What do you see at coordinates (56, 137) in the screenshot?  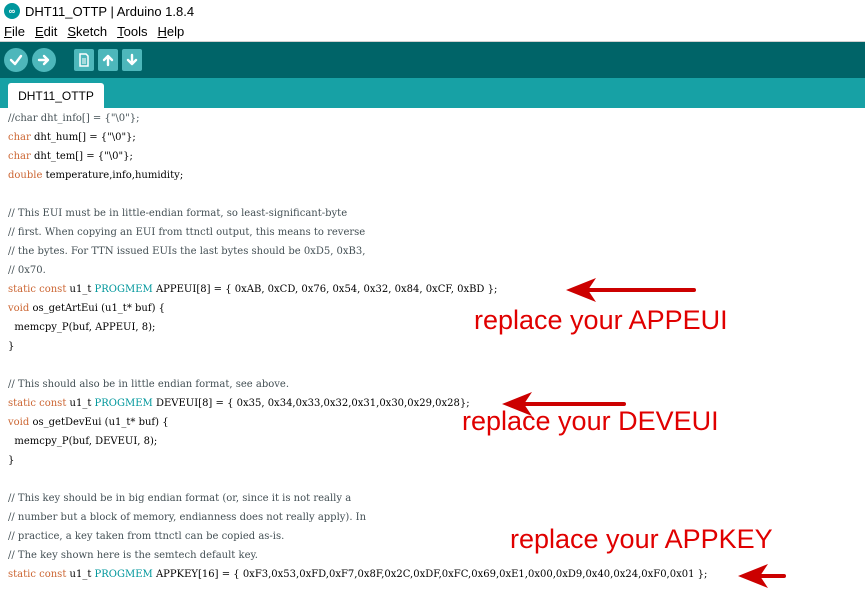 I see `code-token: dht_hum` at bounding box center [56, 137].